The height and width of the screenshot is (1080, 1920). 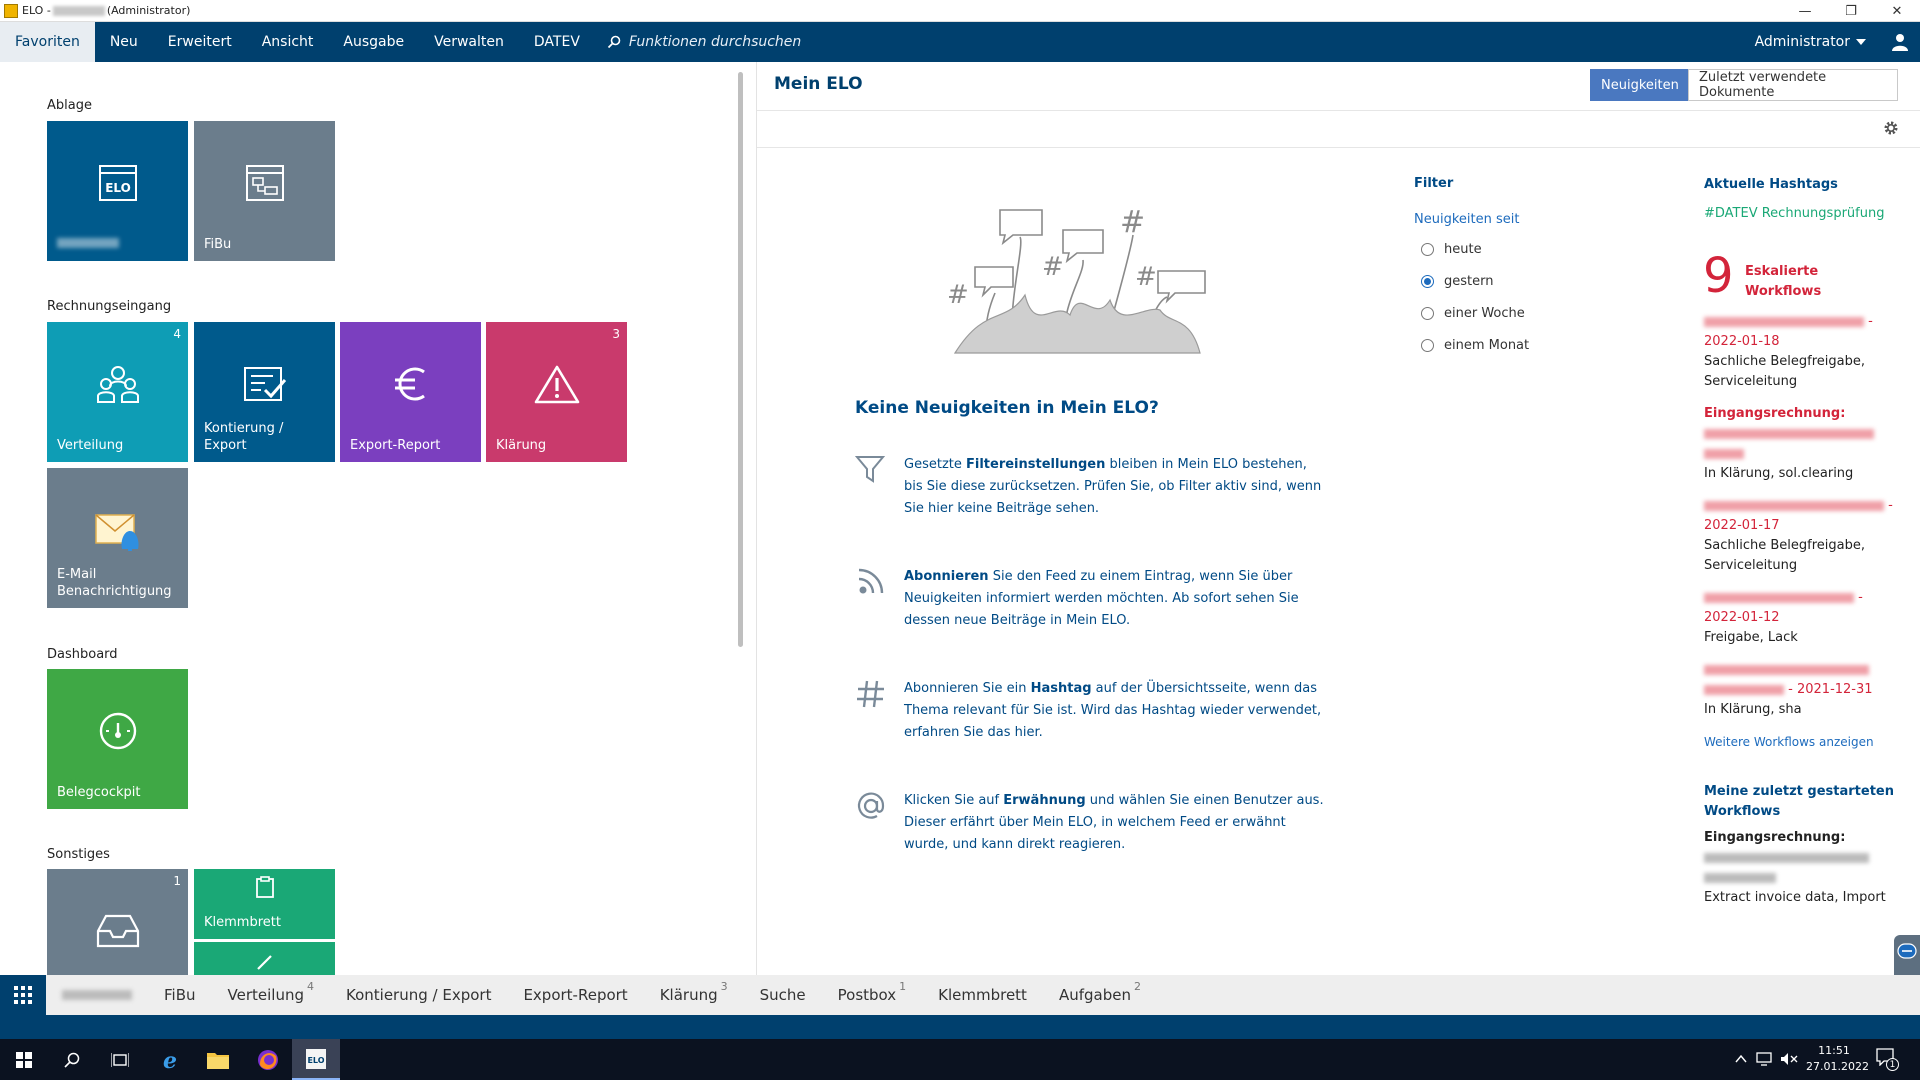 I want to click on clipboard-icon, so click(x=264, y=887).